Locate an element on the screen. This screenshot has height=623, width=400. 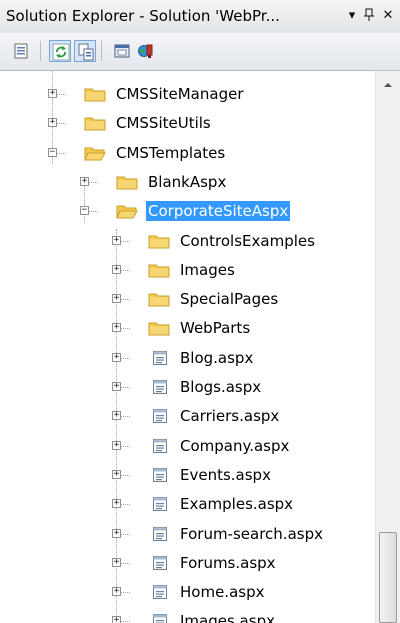
tree-item-label: Company.aspx is located at coordinates (234, 446).